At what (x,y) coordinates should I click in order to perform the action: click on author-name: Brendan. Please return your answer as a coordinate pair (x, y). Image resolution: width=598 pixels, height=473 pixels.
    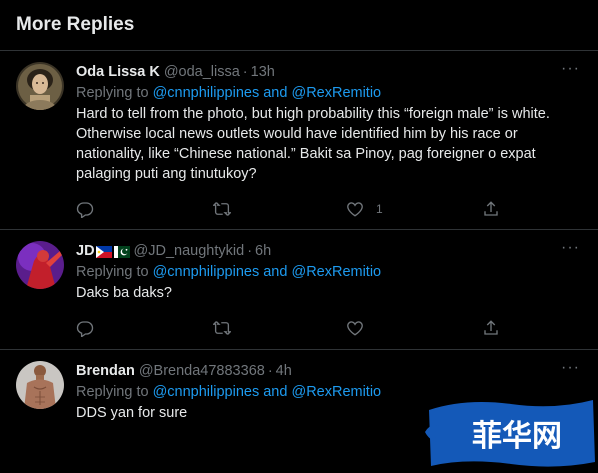
    Looking at the image, I should click on (105, 371).